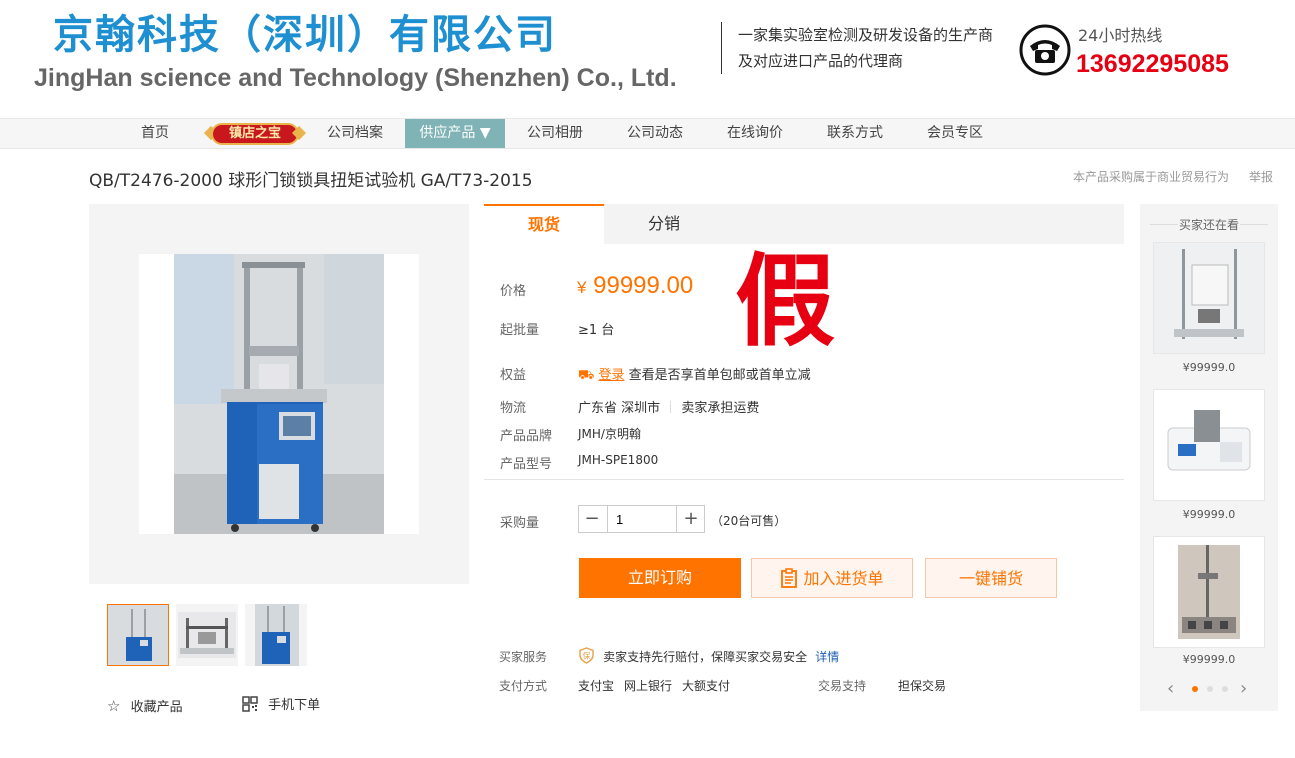 The image size is (1295, 758). I want to click on logistics-fee: 卖家承担运费, so click(720, 408).